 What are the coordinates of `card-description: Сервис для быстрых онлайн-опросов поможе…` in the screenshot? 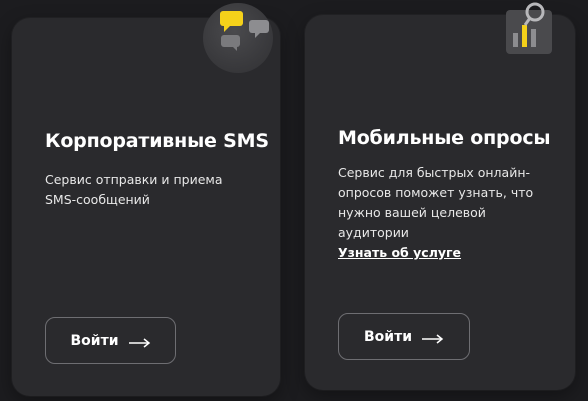 It's located at (436, 202).